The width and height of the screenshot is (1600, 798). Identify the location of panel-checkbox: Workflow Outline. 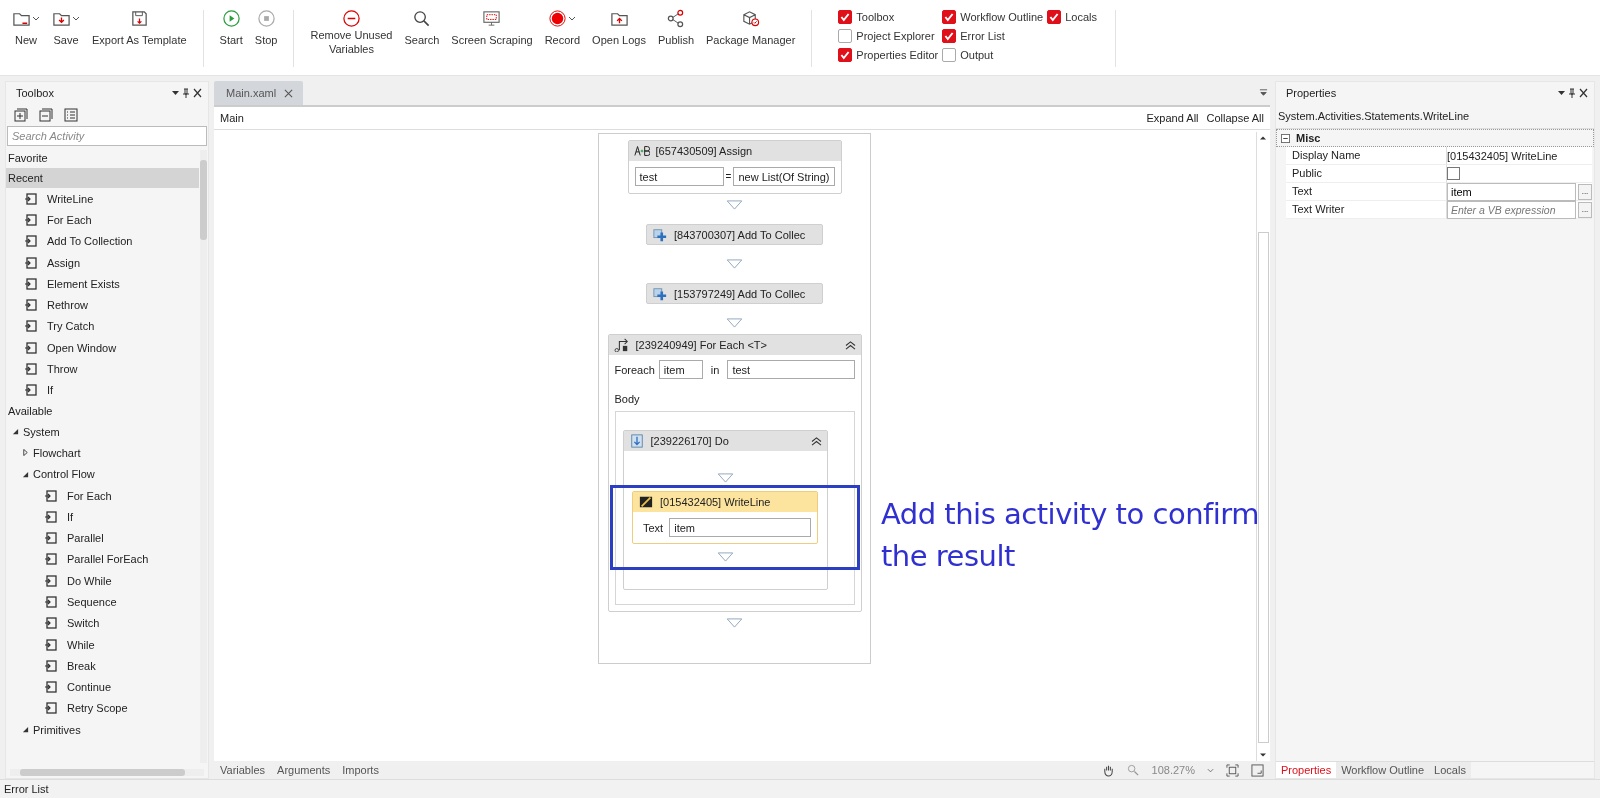
(993, 16).